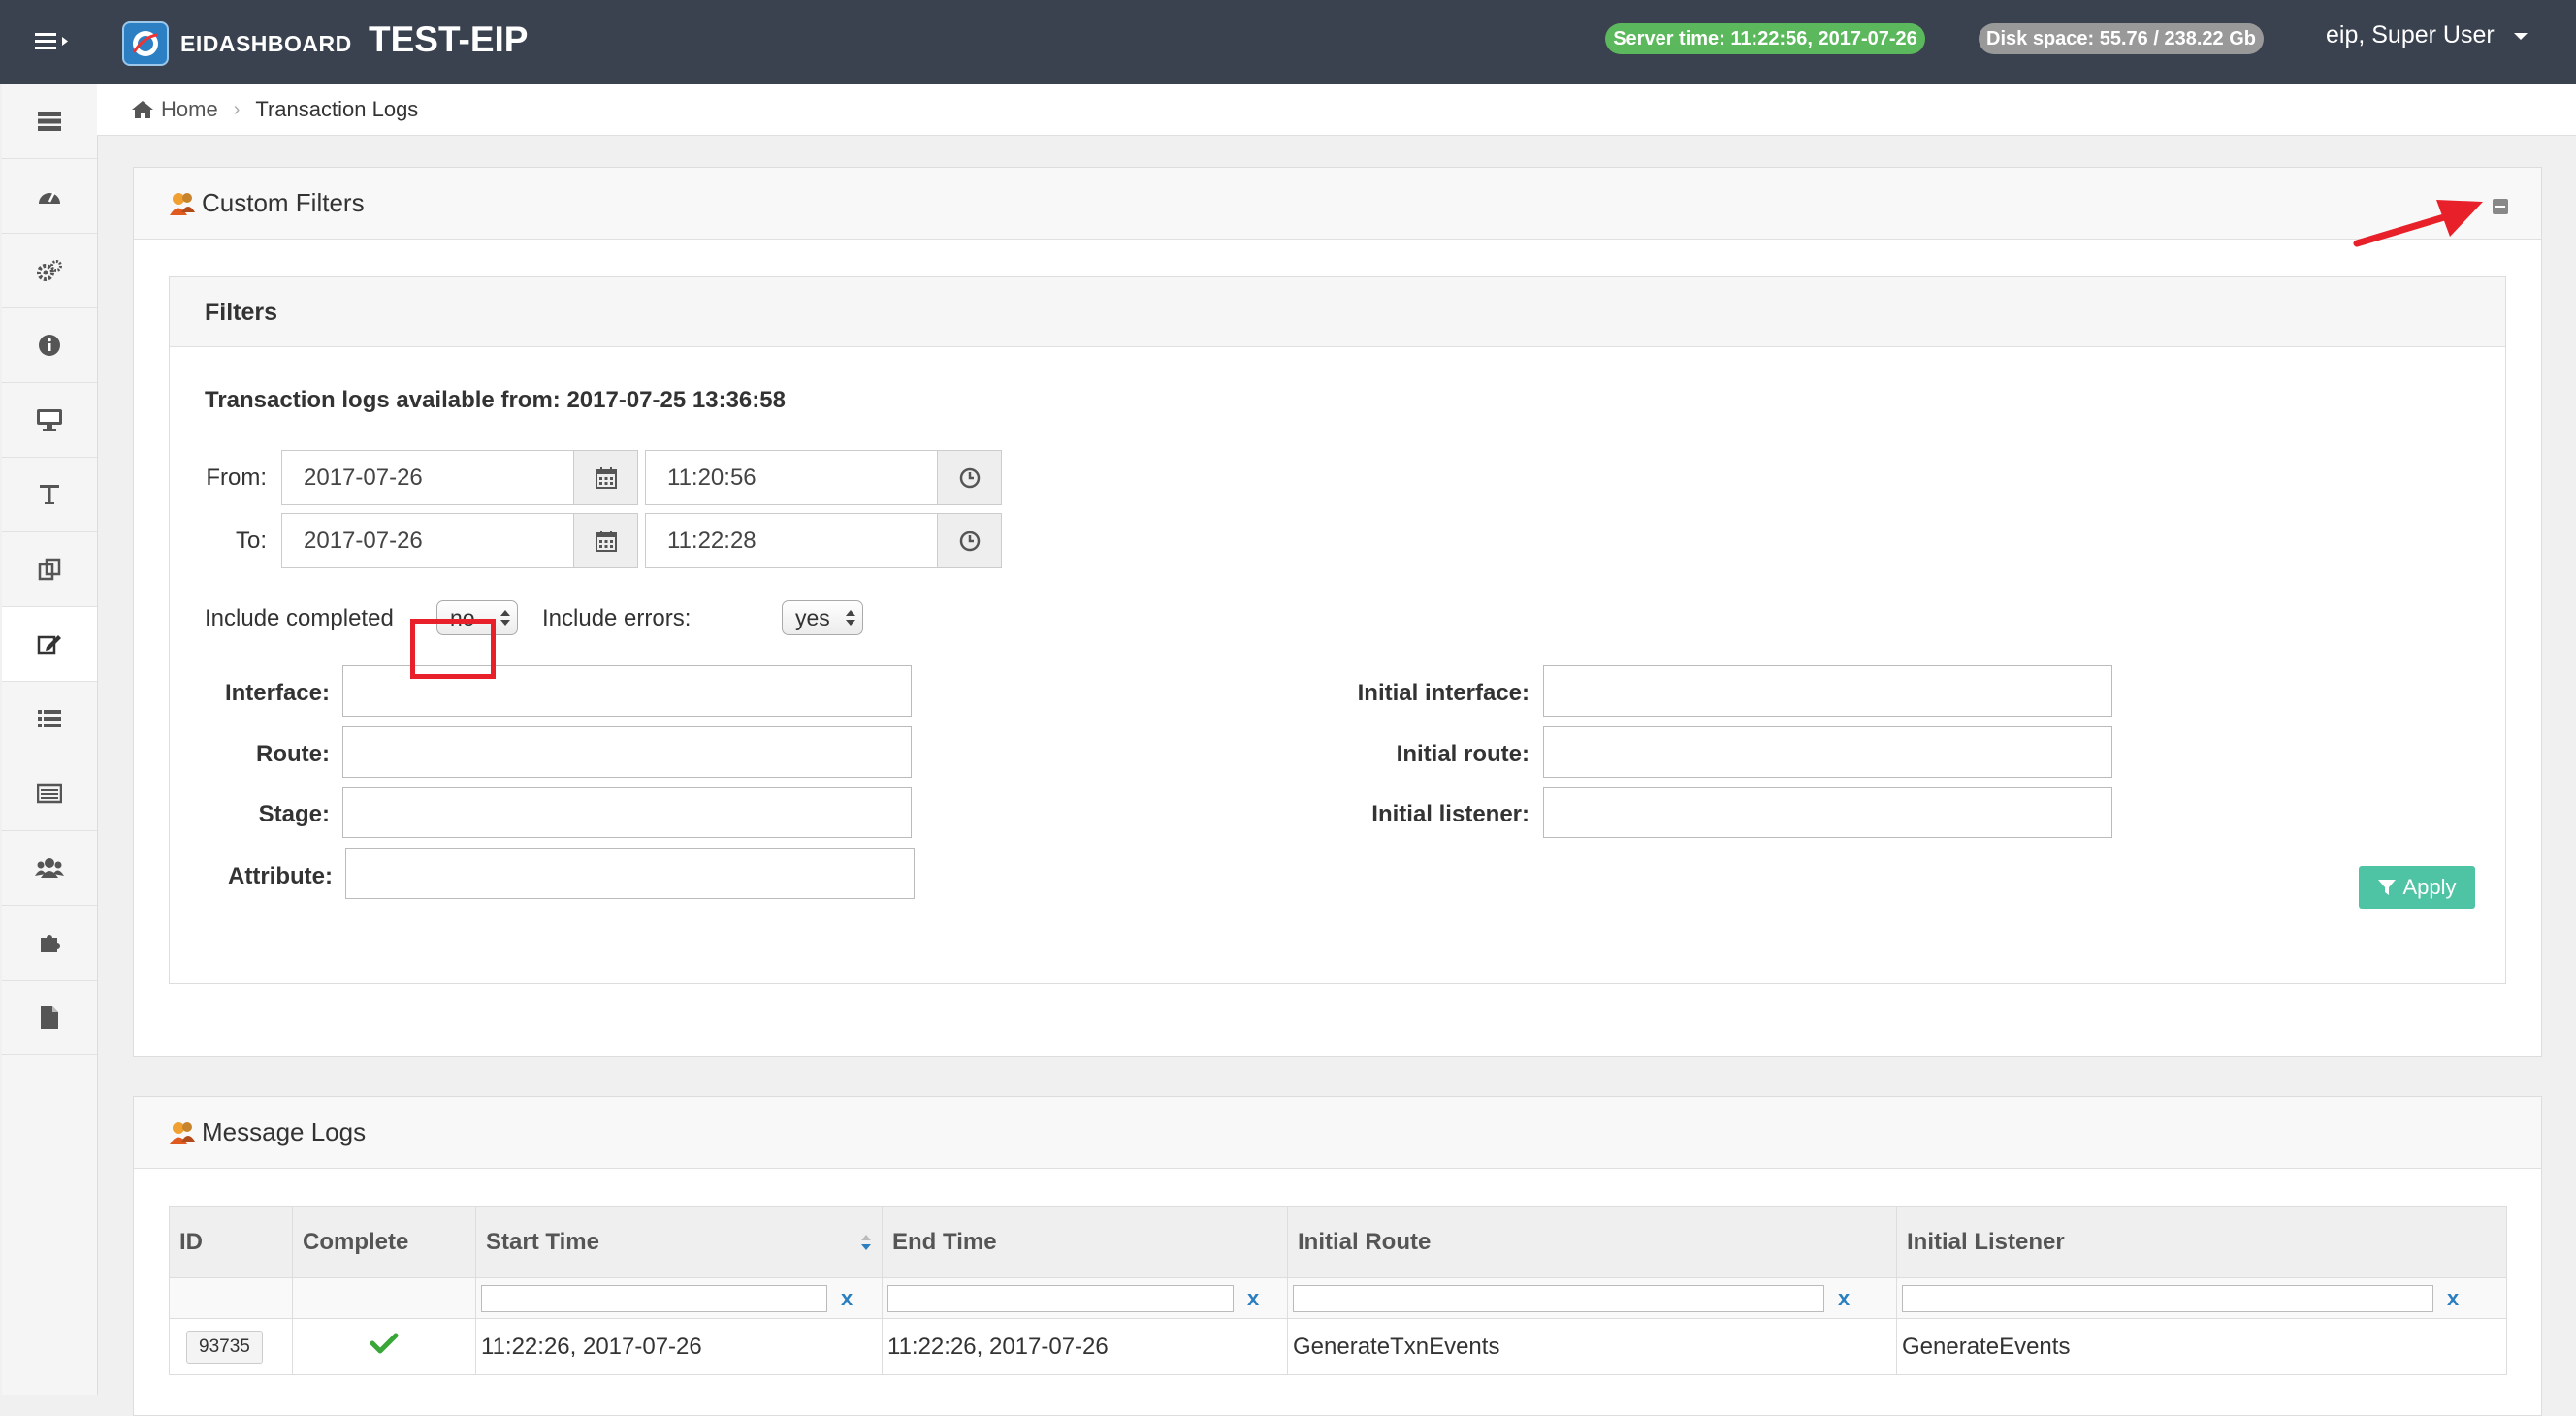 Image resolution: width=2576 pixels, height=1416 pixels. I want to click on column-header-end-time: End Time, so click(1085, 1242).